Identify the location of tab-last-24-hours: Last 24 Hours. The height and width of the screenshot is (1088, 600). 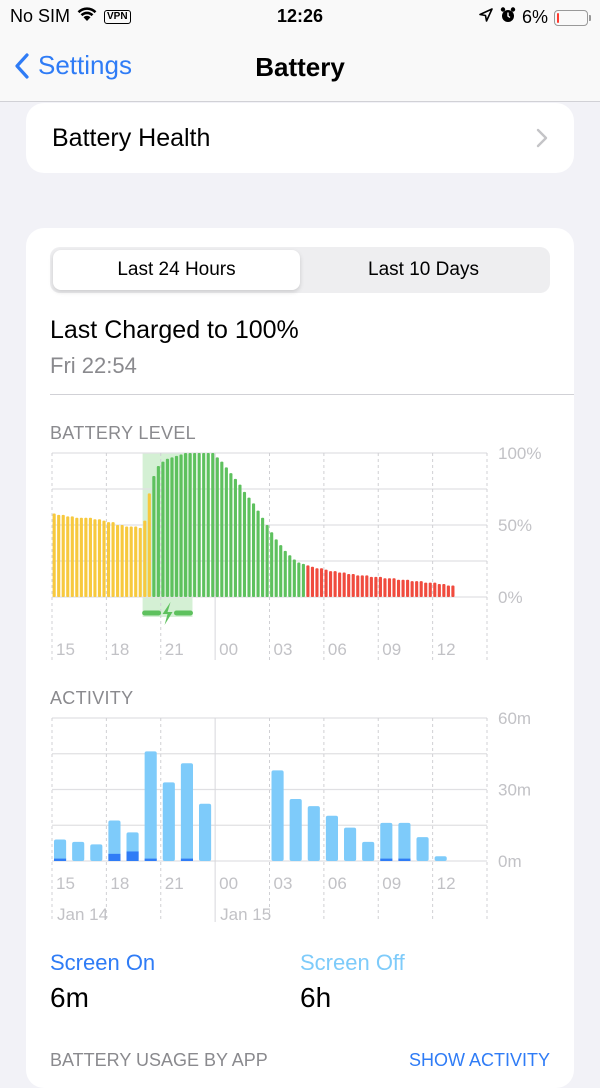
(176, 270).